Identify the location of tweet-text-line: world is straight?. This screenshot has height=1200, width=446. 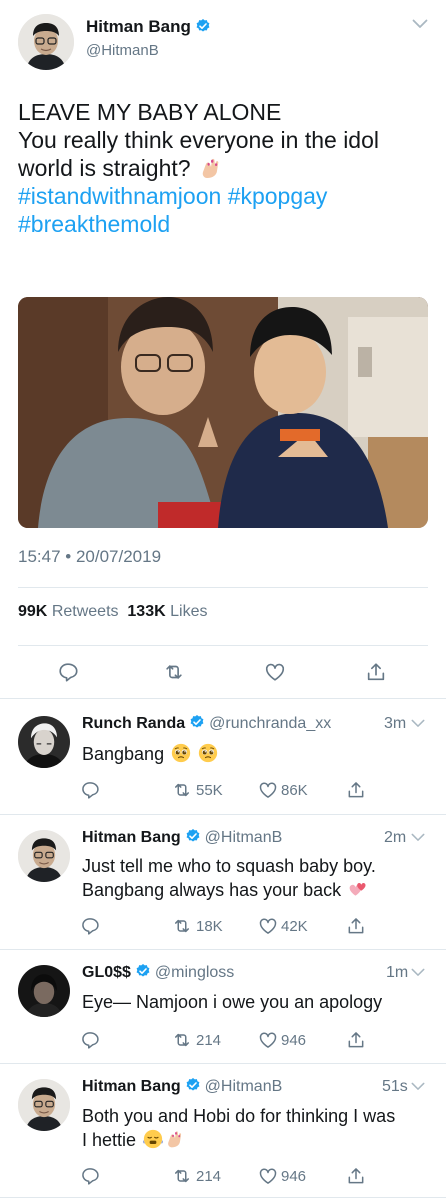
(223, 168).